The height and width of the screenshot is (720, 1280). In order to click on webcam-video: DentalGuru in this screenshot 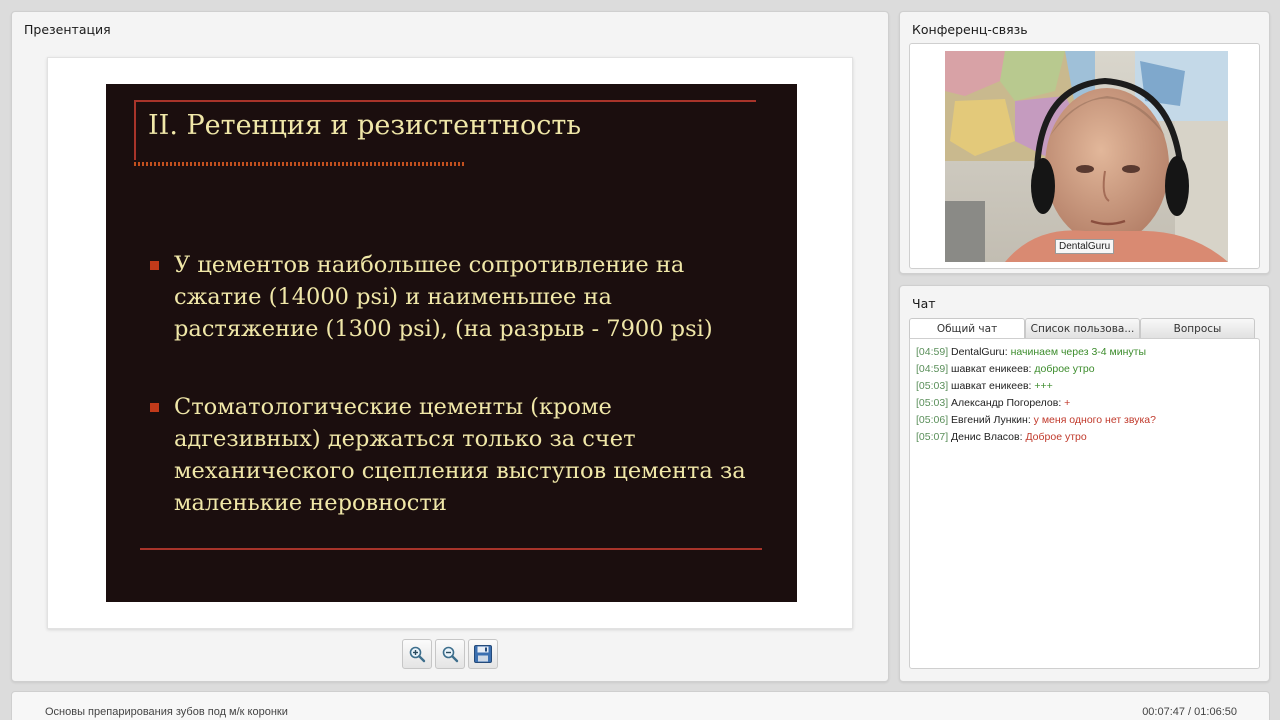, I will do `click(1086, 156)`.